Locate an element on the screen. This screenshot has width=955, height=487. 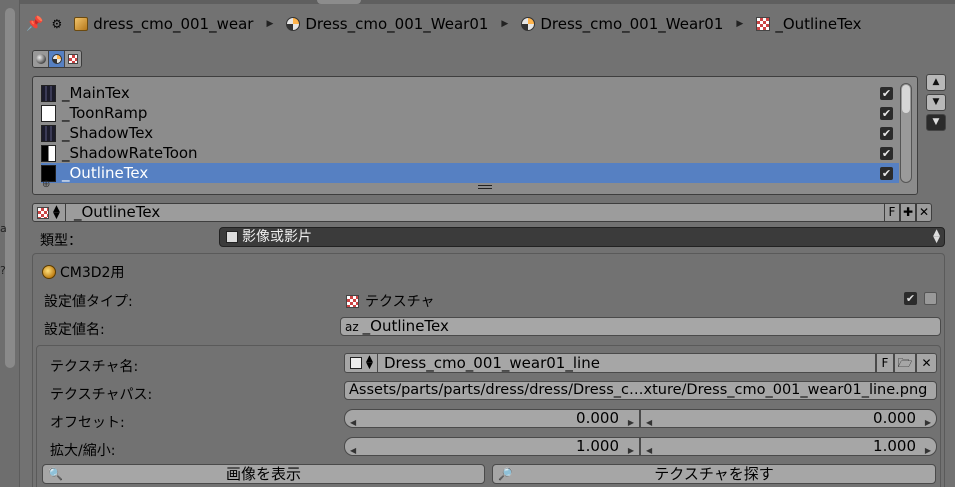
type-label: 類型： is located at coordinates (61, 241).